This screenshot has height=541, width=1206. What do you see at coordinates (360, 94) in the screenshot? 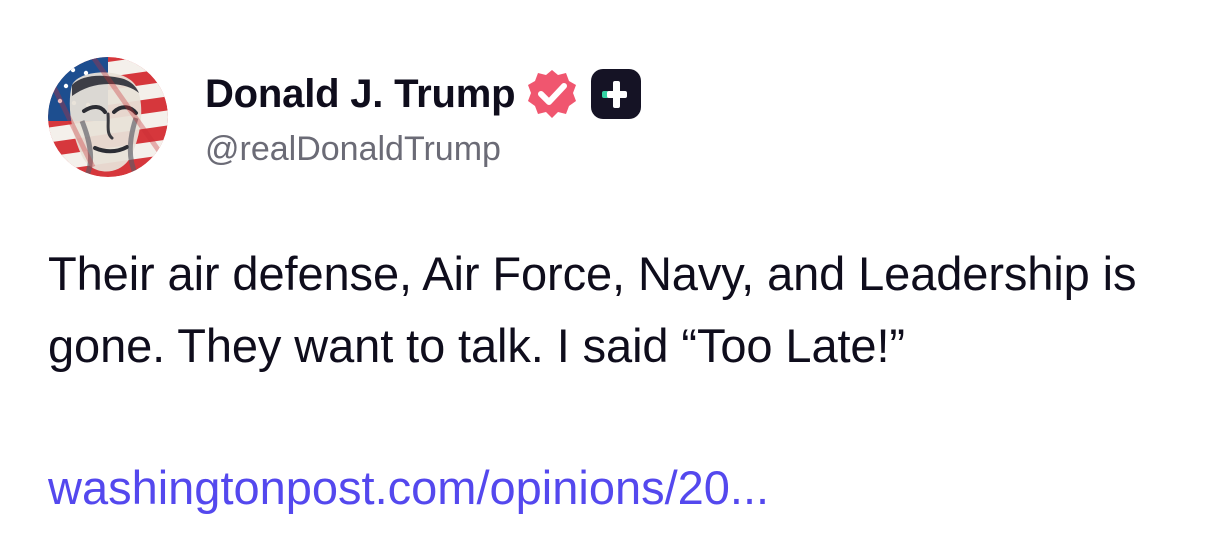
I see `author-display-name: Donald J. Trump` at bounding box center [360, 94].